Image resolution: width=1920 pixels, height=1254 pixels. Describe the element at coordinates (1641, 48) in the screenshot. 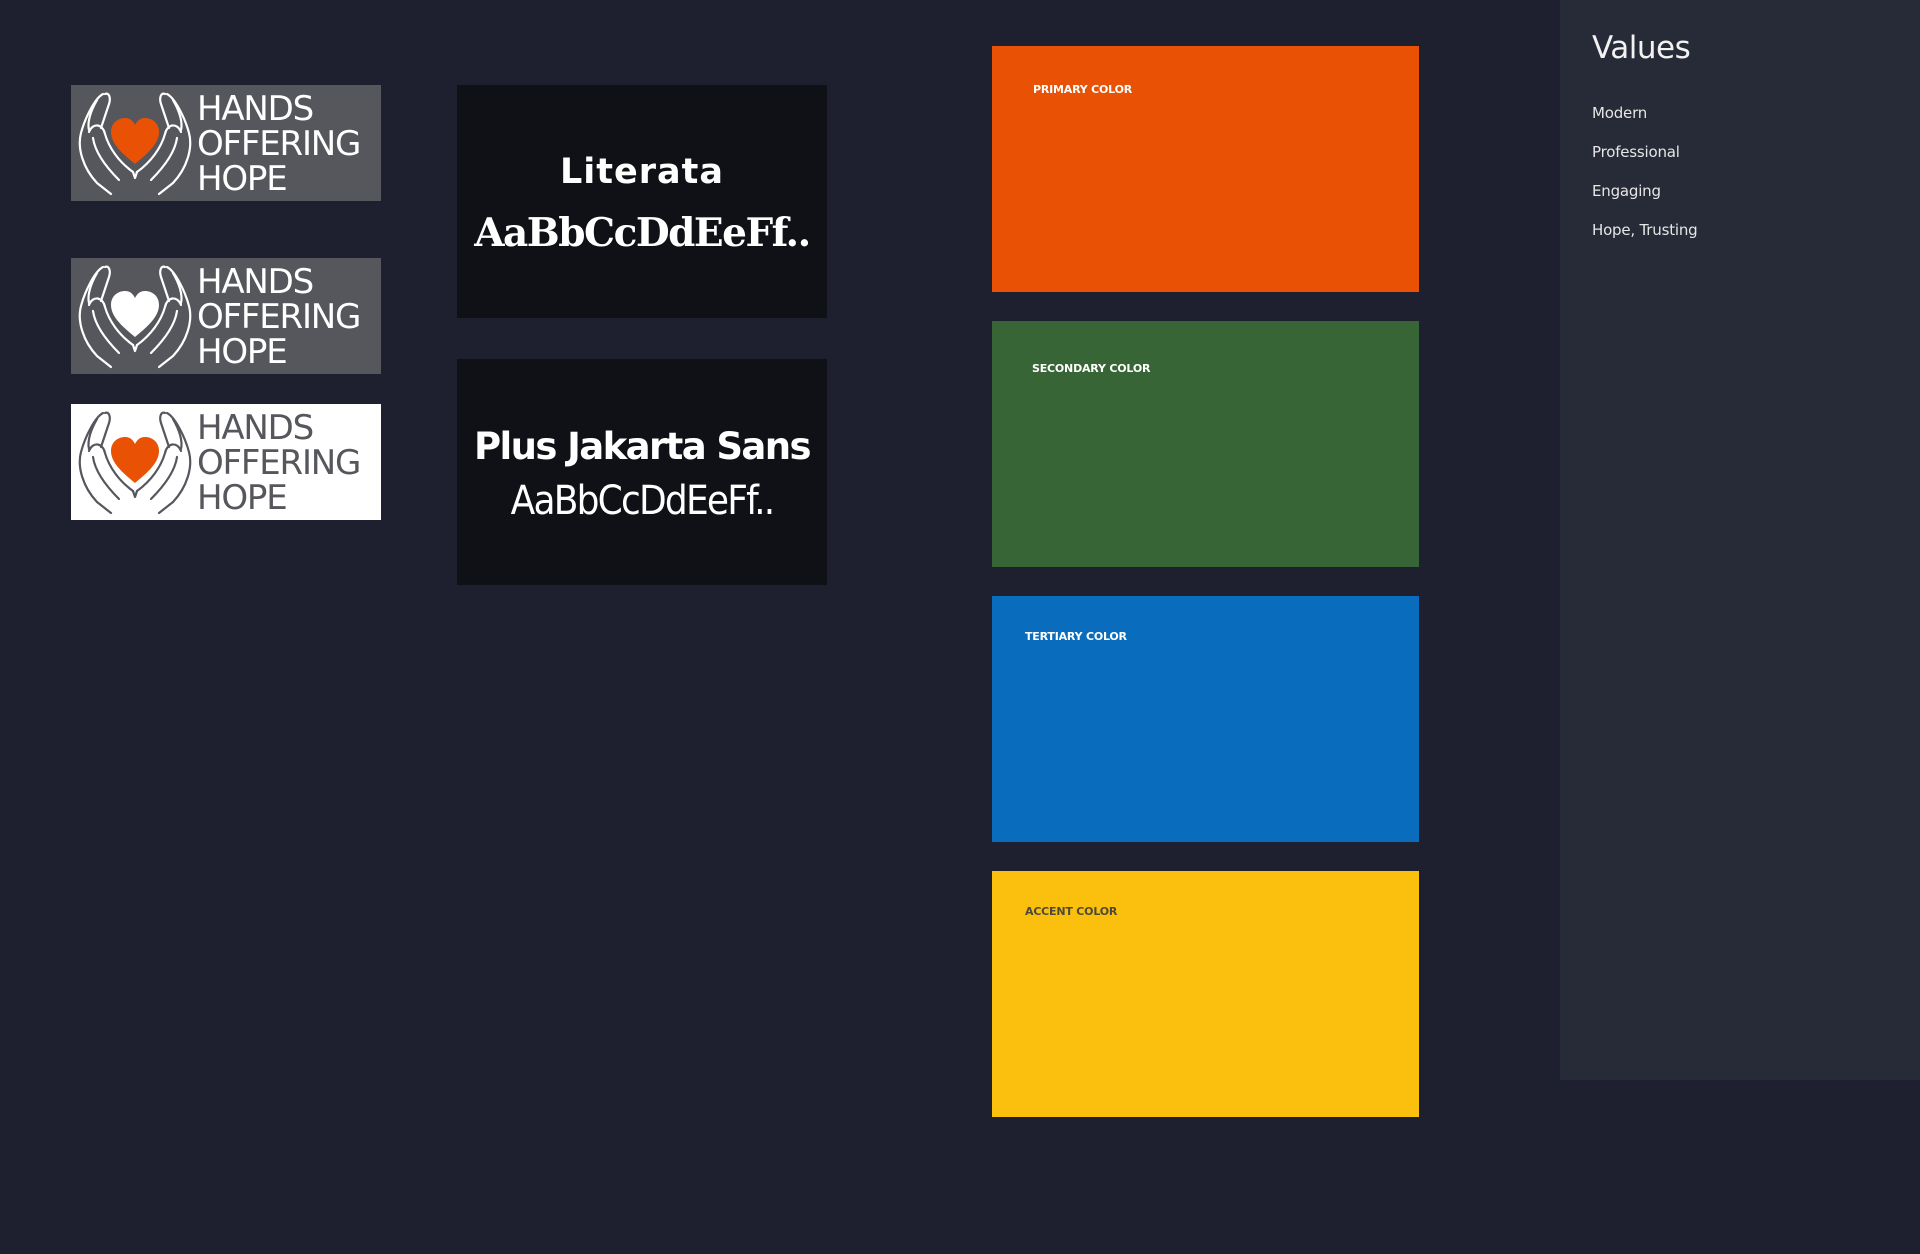

I see `values-title: Values` at that location.